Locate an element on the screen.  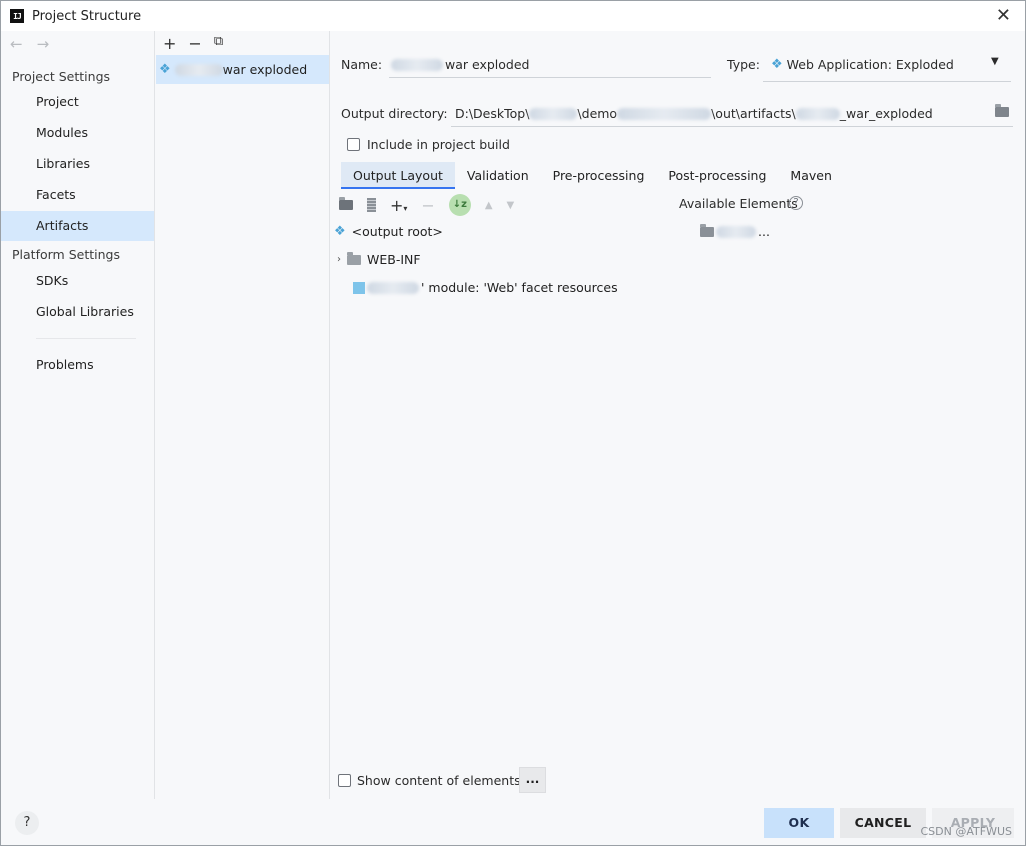
cancel-button: CANCEL is located at coordinates (883, 823).